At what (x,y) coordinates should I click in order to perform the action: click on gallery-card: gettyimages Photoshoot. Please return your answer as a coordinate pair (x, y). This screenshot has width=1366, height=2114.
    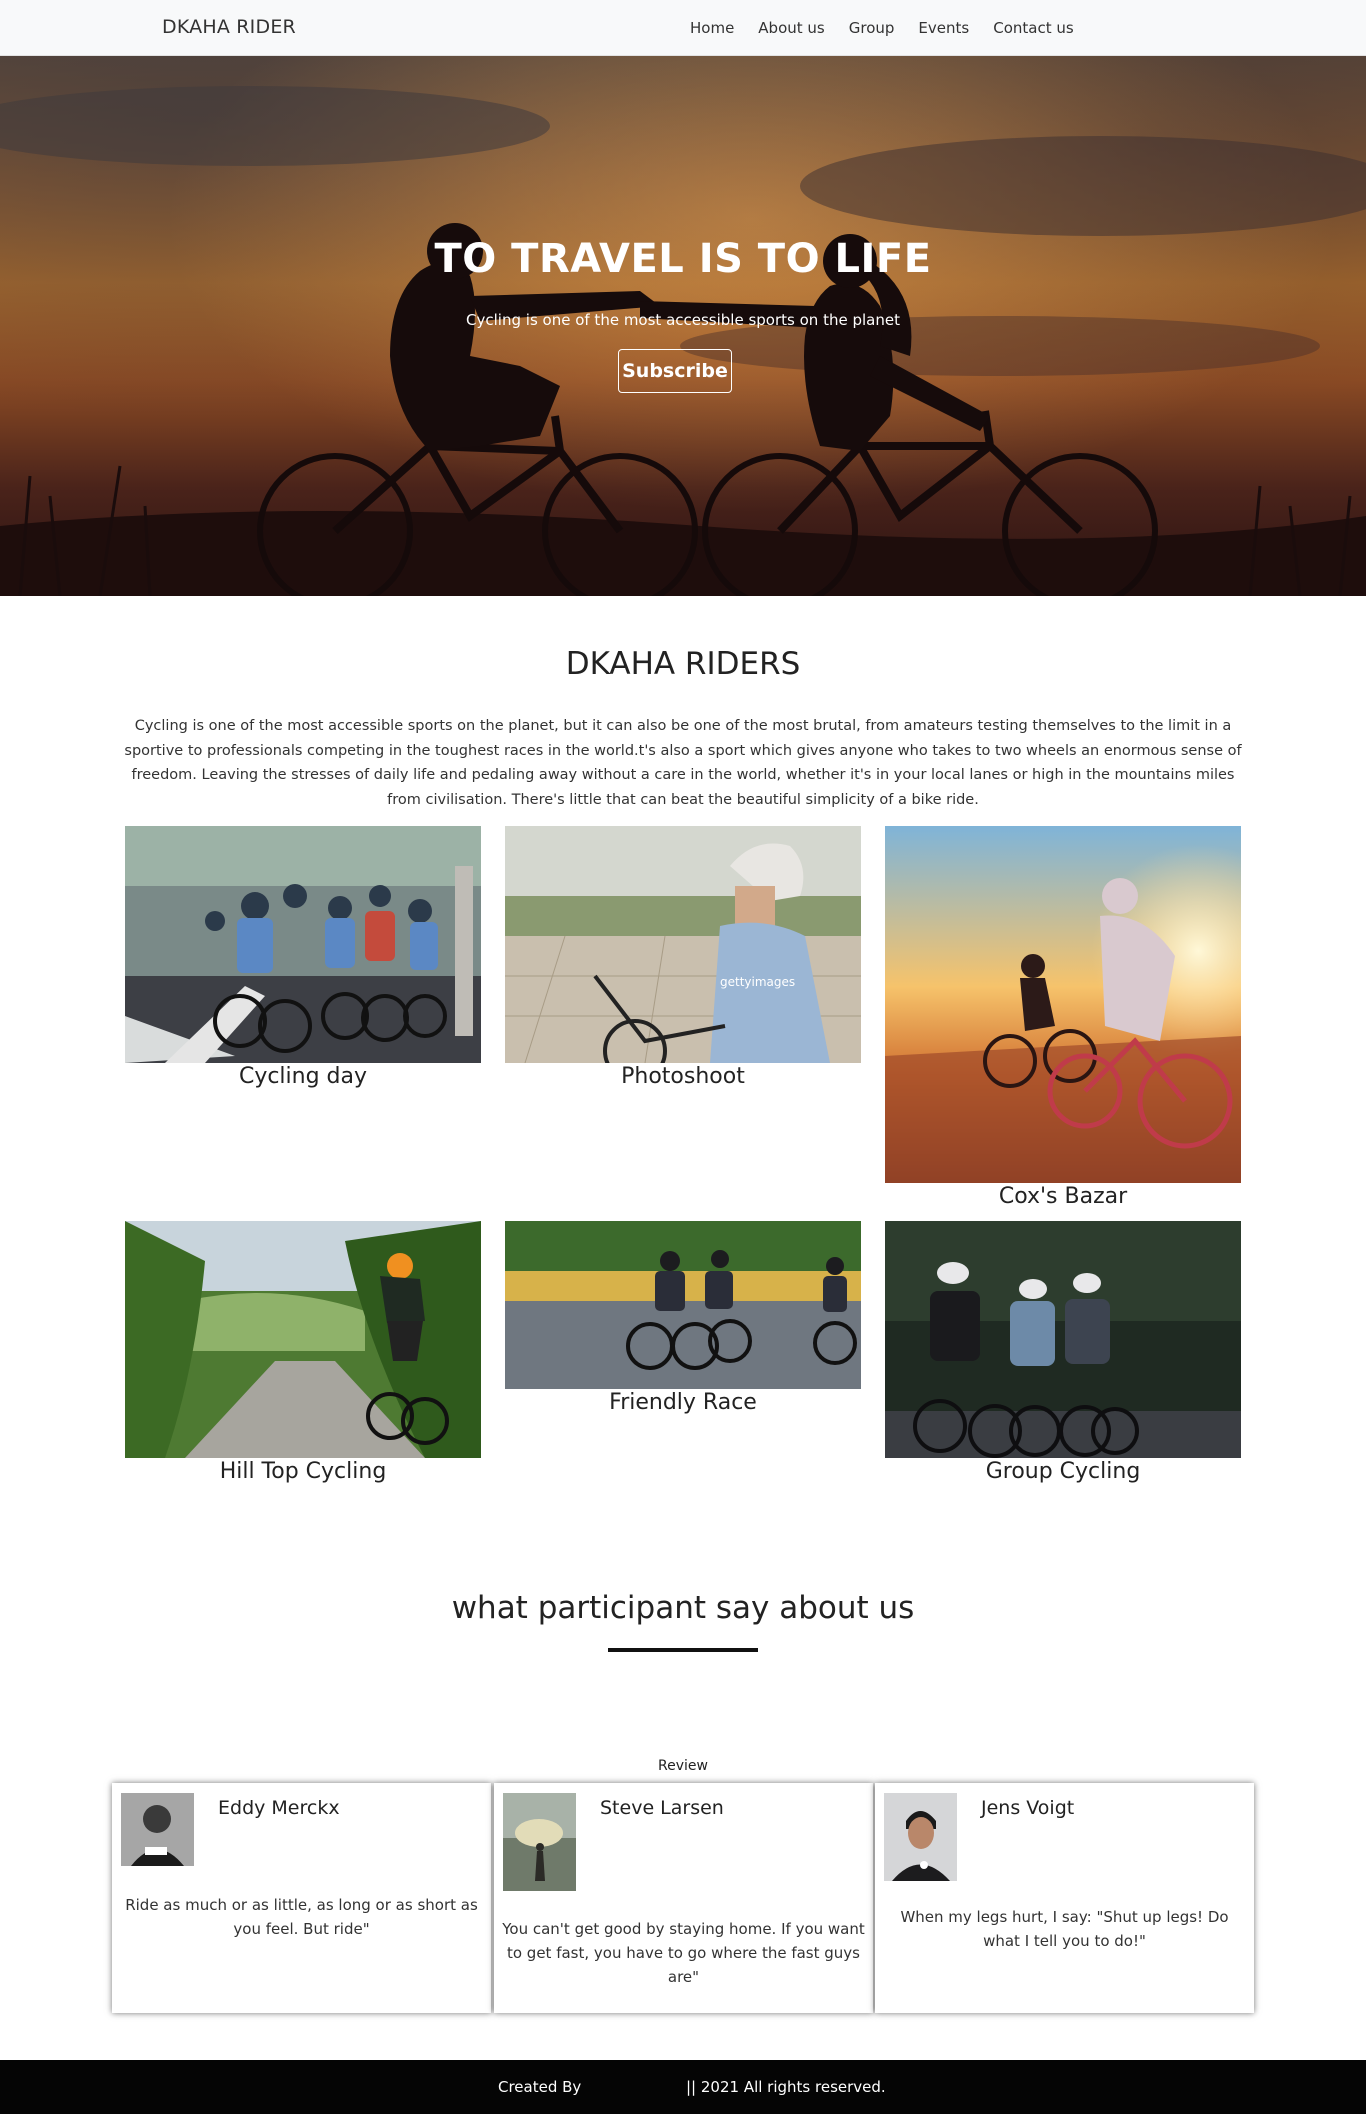
    Looking at the image, I should click on (683, 966).